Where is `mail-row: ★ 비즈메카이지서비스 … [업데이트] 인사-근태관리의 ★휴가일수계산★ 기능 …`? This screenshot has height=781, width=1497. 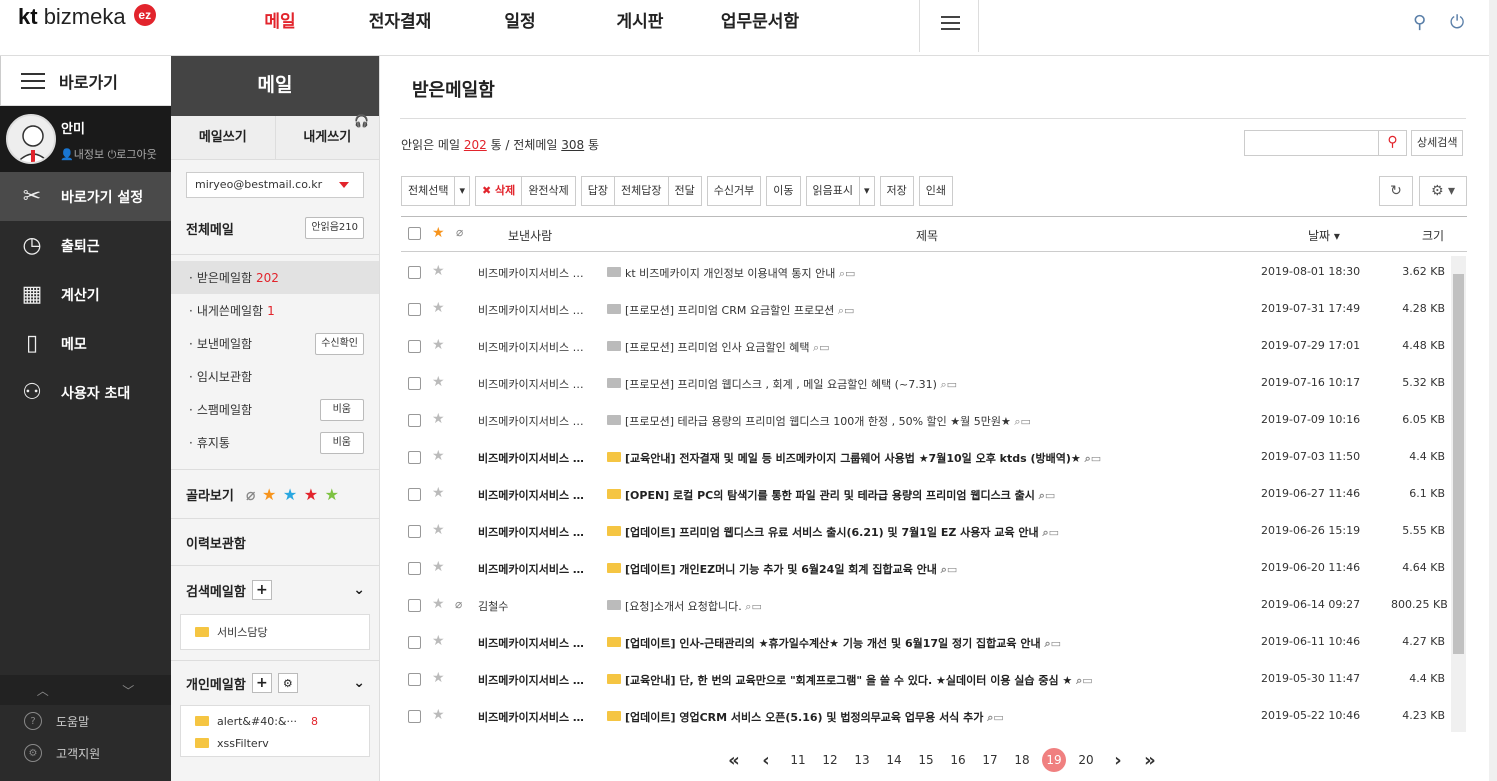
mail-row: ★ 비즈메카이지서비스 … [업데이트] 인사-근태관리의 ★휴가일수계산★ 기능 … is located at coordinates (934, 642).